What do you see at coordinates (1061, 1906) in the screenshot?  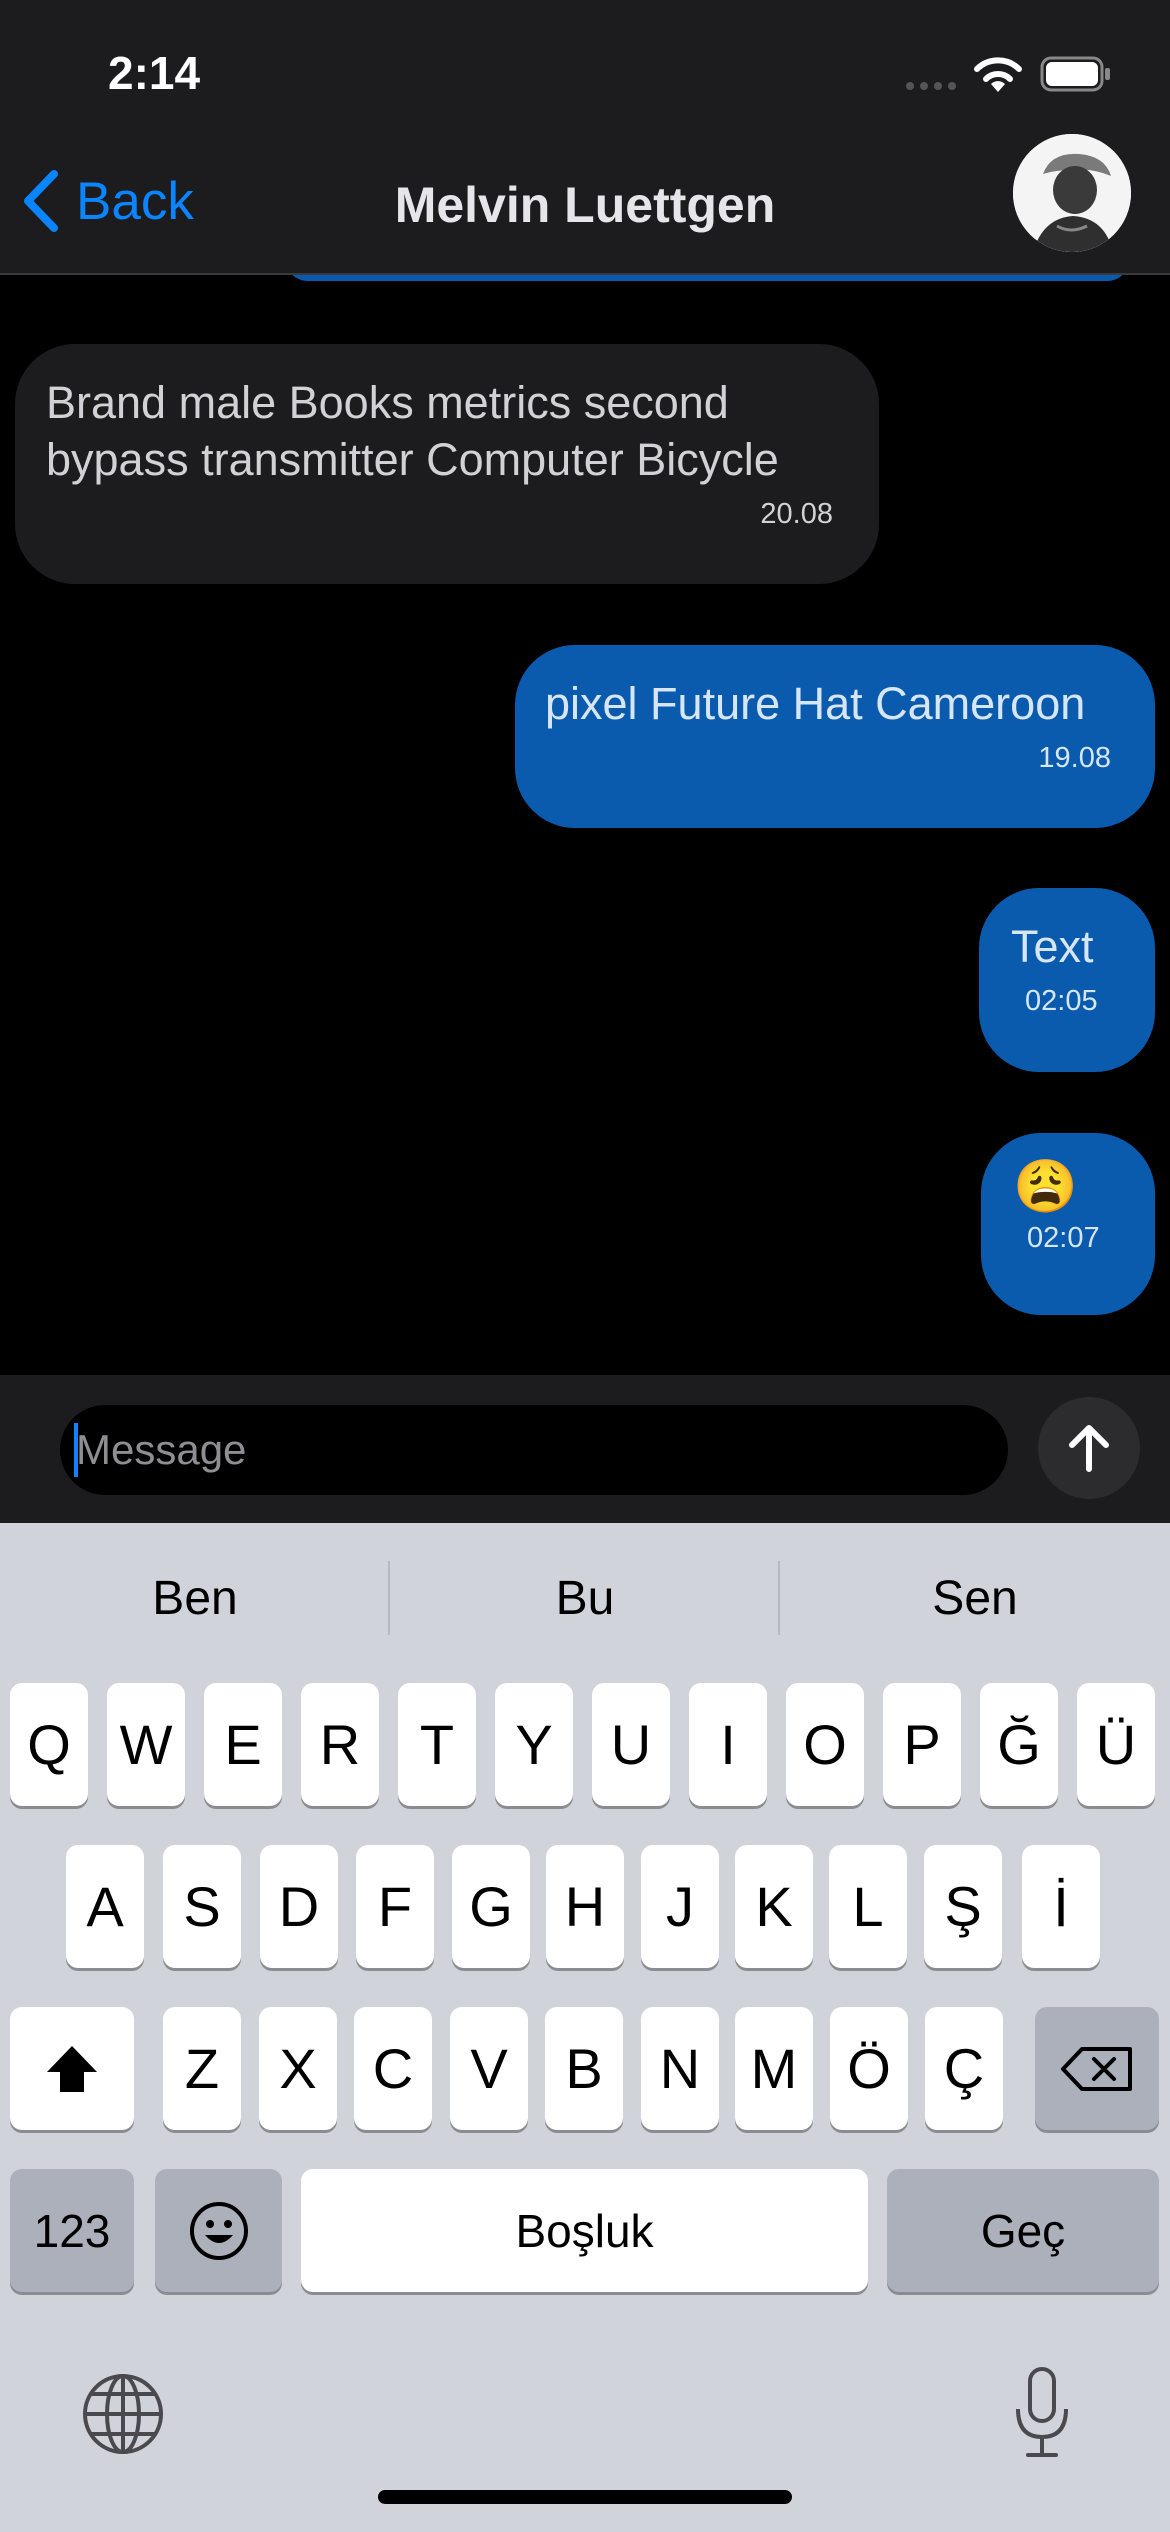 I see `key-i-dotted: İ` at bounding box center [1061, 1906].